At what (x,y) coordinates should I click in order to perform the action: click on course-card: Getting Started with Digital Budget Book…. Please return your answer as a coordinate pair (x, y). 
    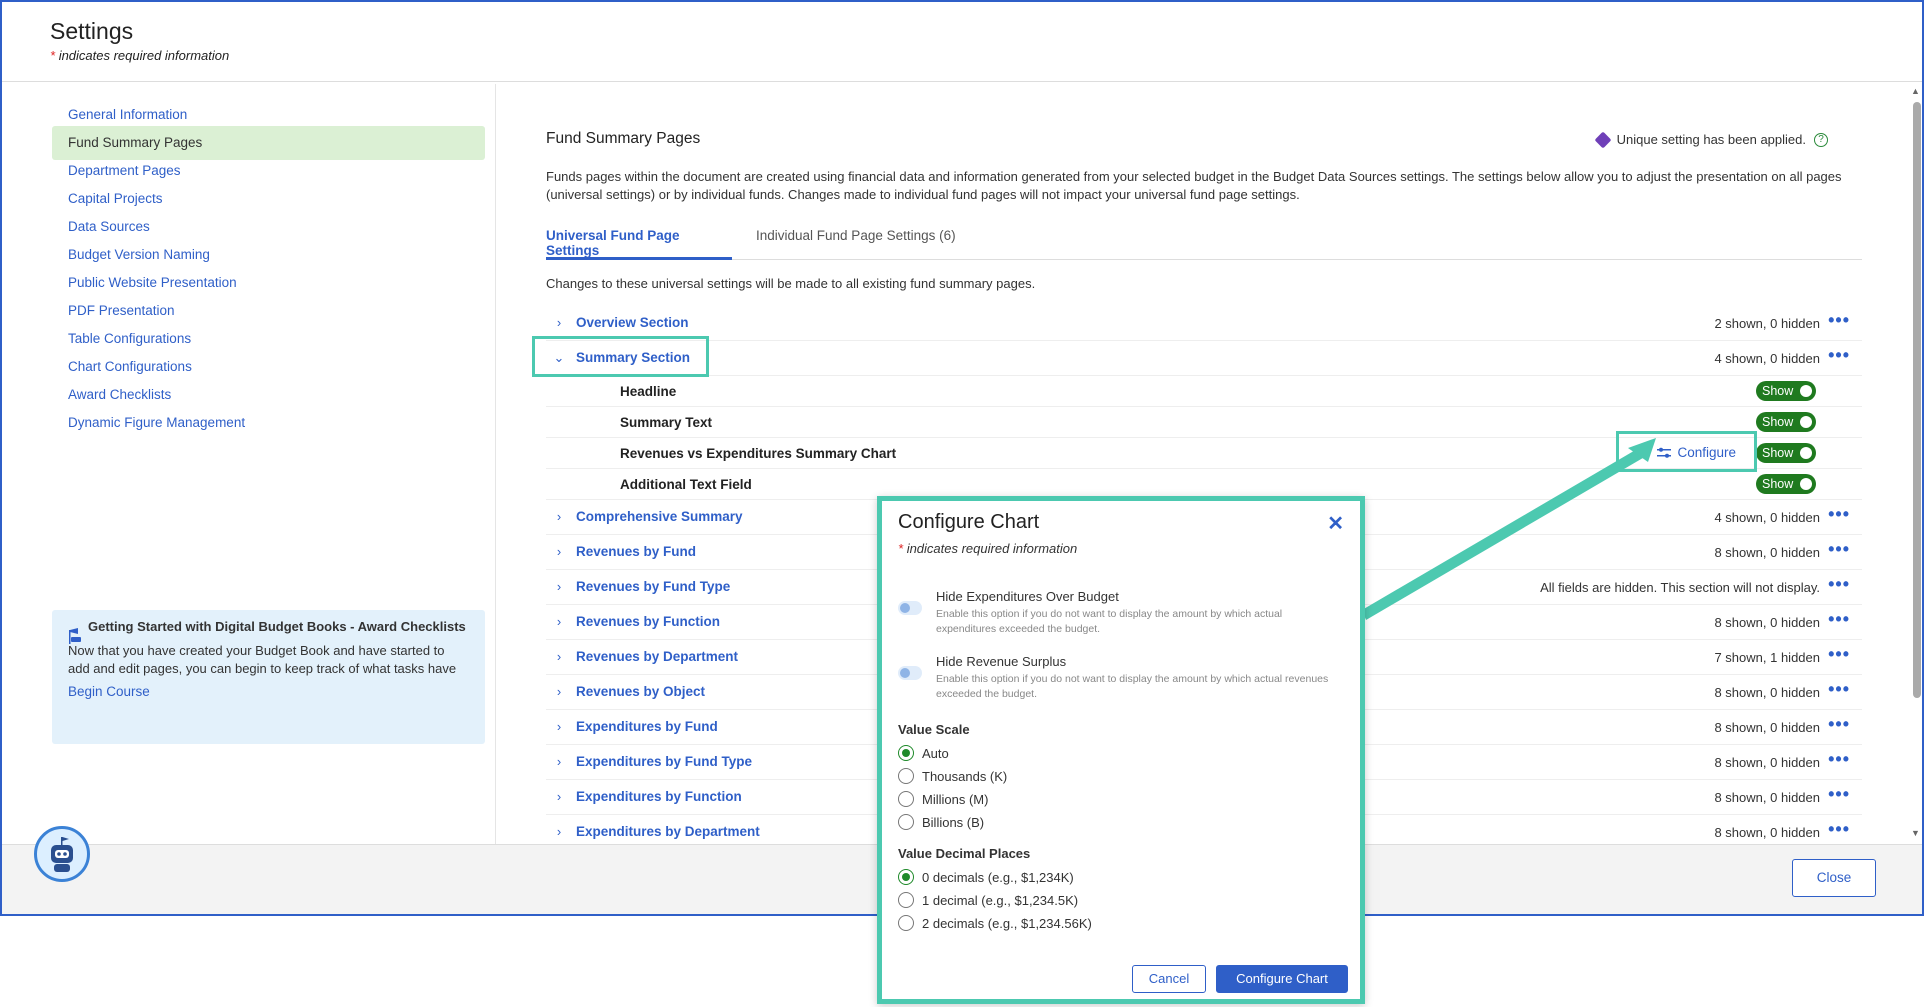
    Looking at the image, I should click on (268, 677).